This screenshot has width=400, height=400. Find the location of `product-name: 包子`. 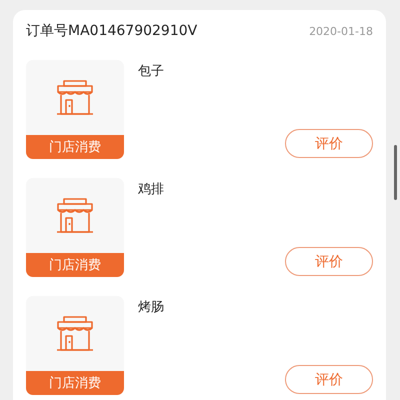

product-name: 包子 is located at coordinates (151, 71).